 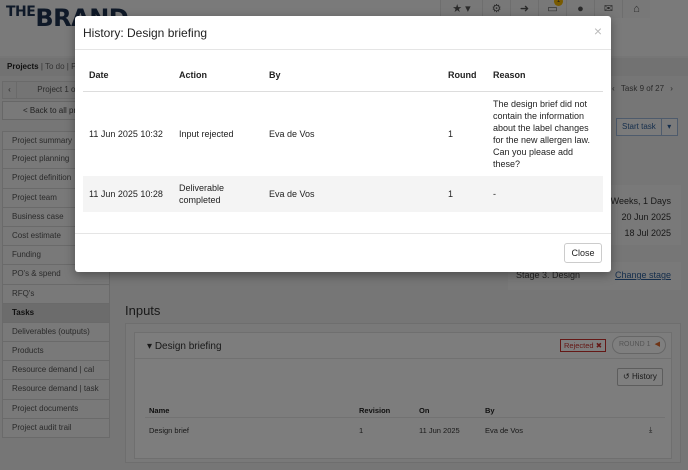 What do you see at coordinates (343, 252) in the screenshot?
I see `modal-footer: Close` at bounding box center [343, 252].